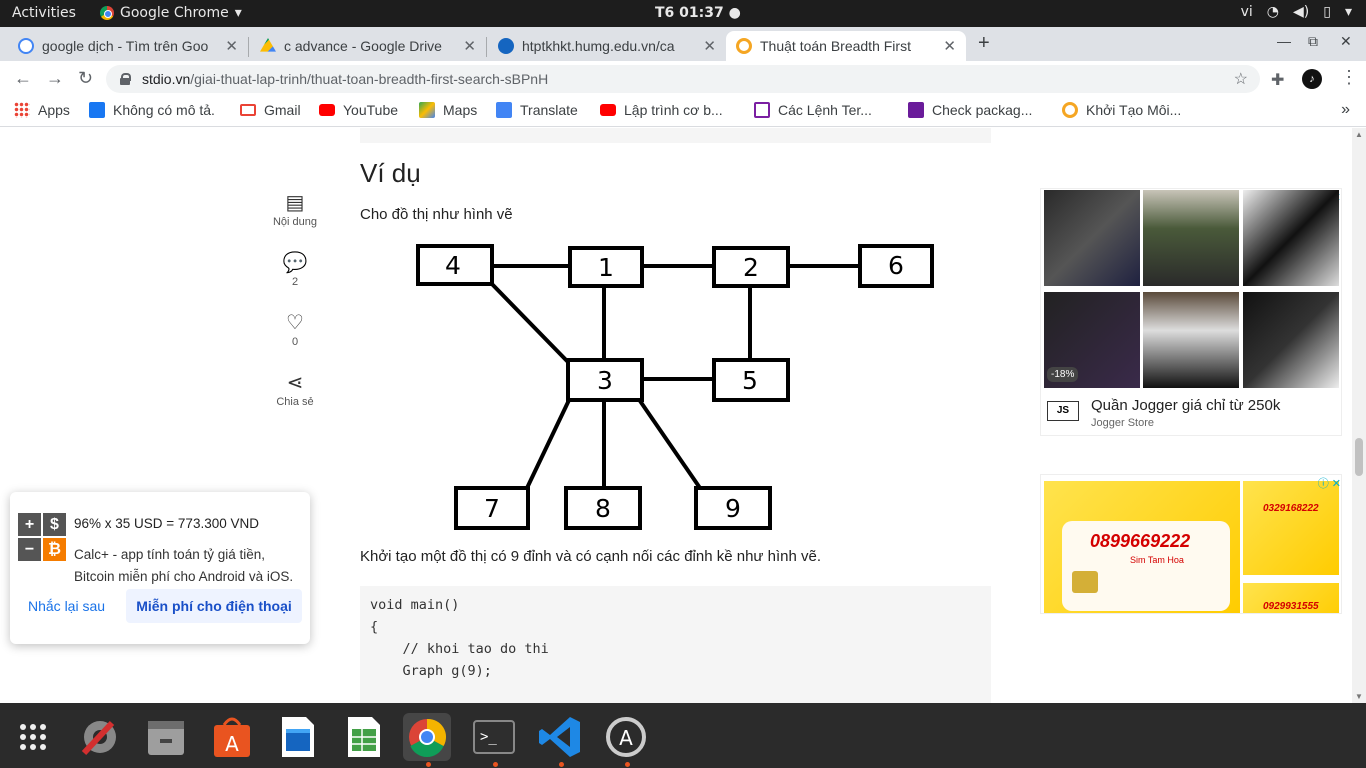 The image size is (1366, 768). What do you see at coordinates (1273, 12) in the screenshot?
I see `wifi-icon: ◔` at bounding box center [1273, 12].